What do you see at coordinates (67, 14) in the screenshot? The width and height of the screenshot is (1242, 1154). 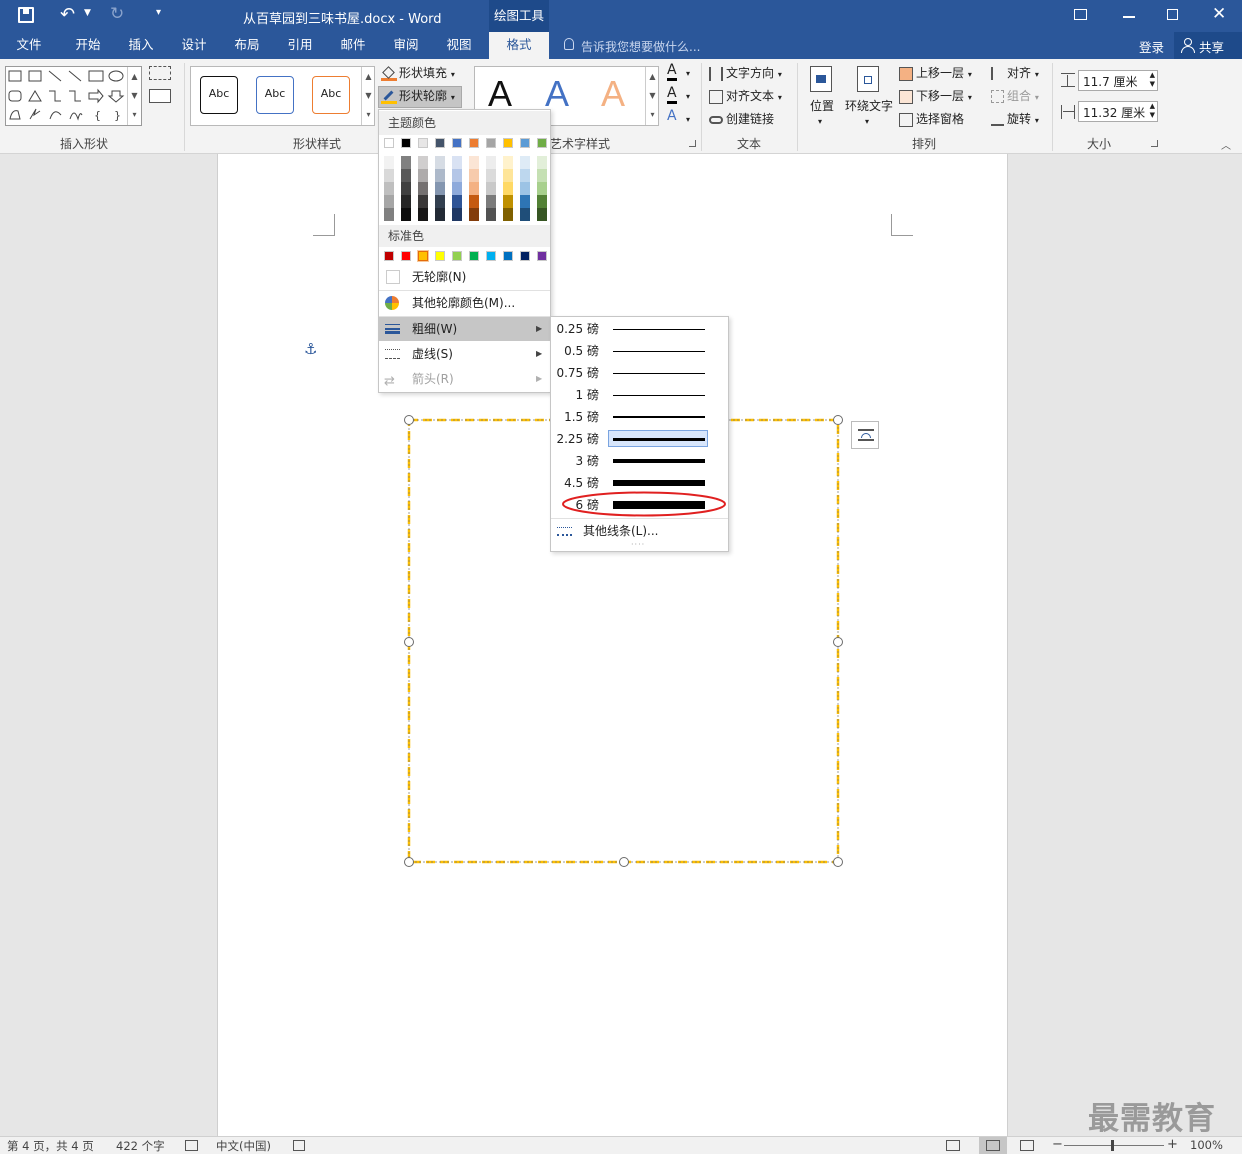 I see `undo-icon: ↶` at bounding box center [67, 14].